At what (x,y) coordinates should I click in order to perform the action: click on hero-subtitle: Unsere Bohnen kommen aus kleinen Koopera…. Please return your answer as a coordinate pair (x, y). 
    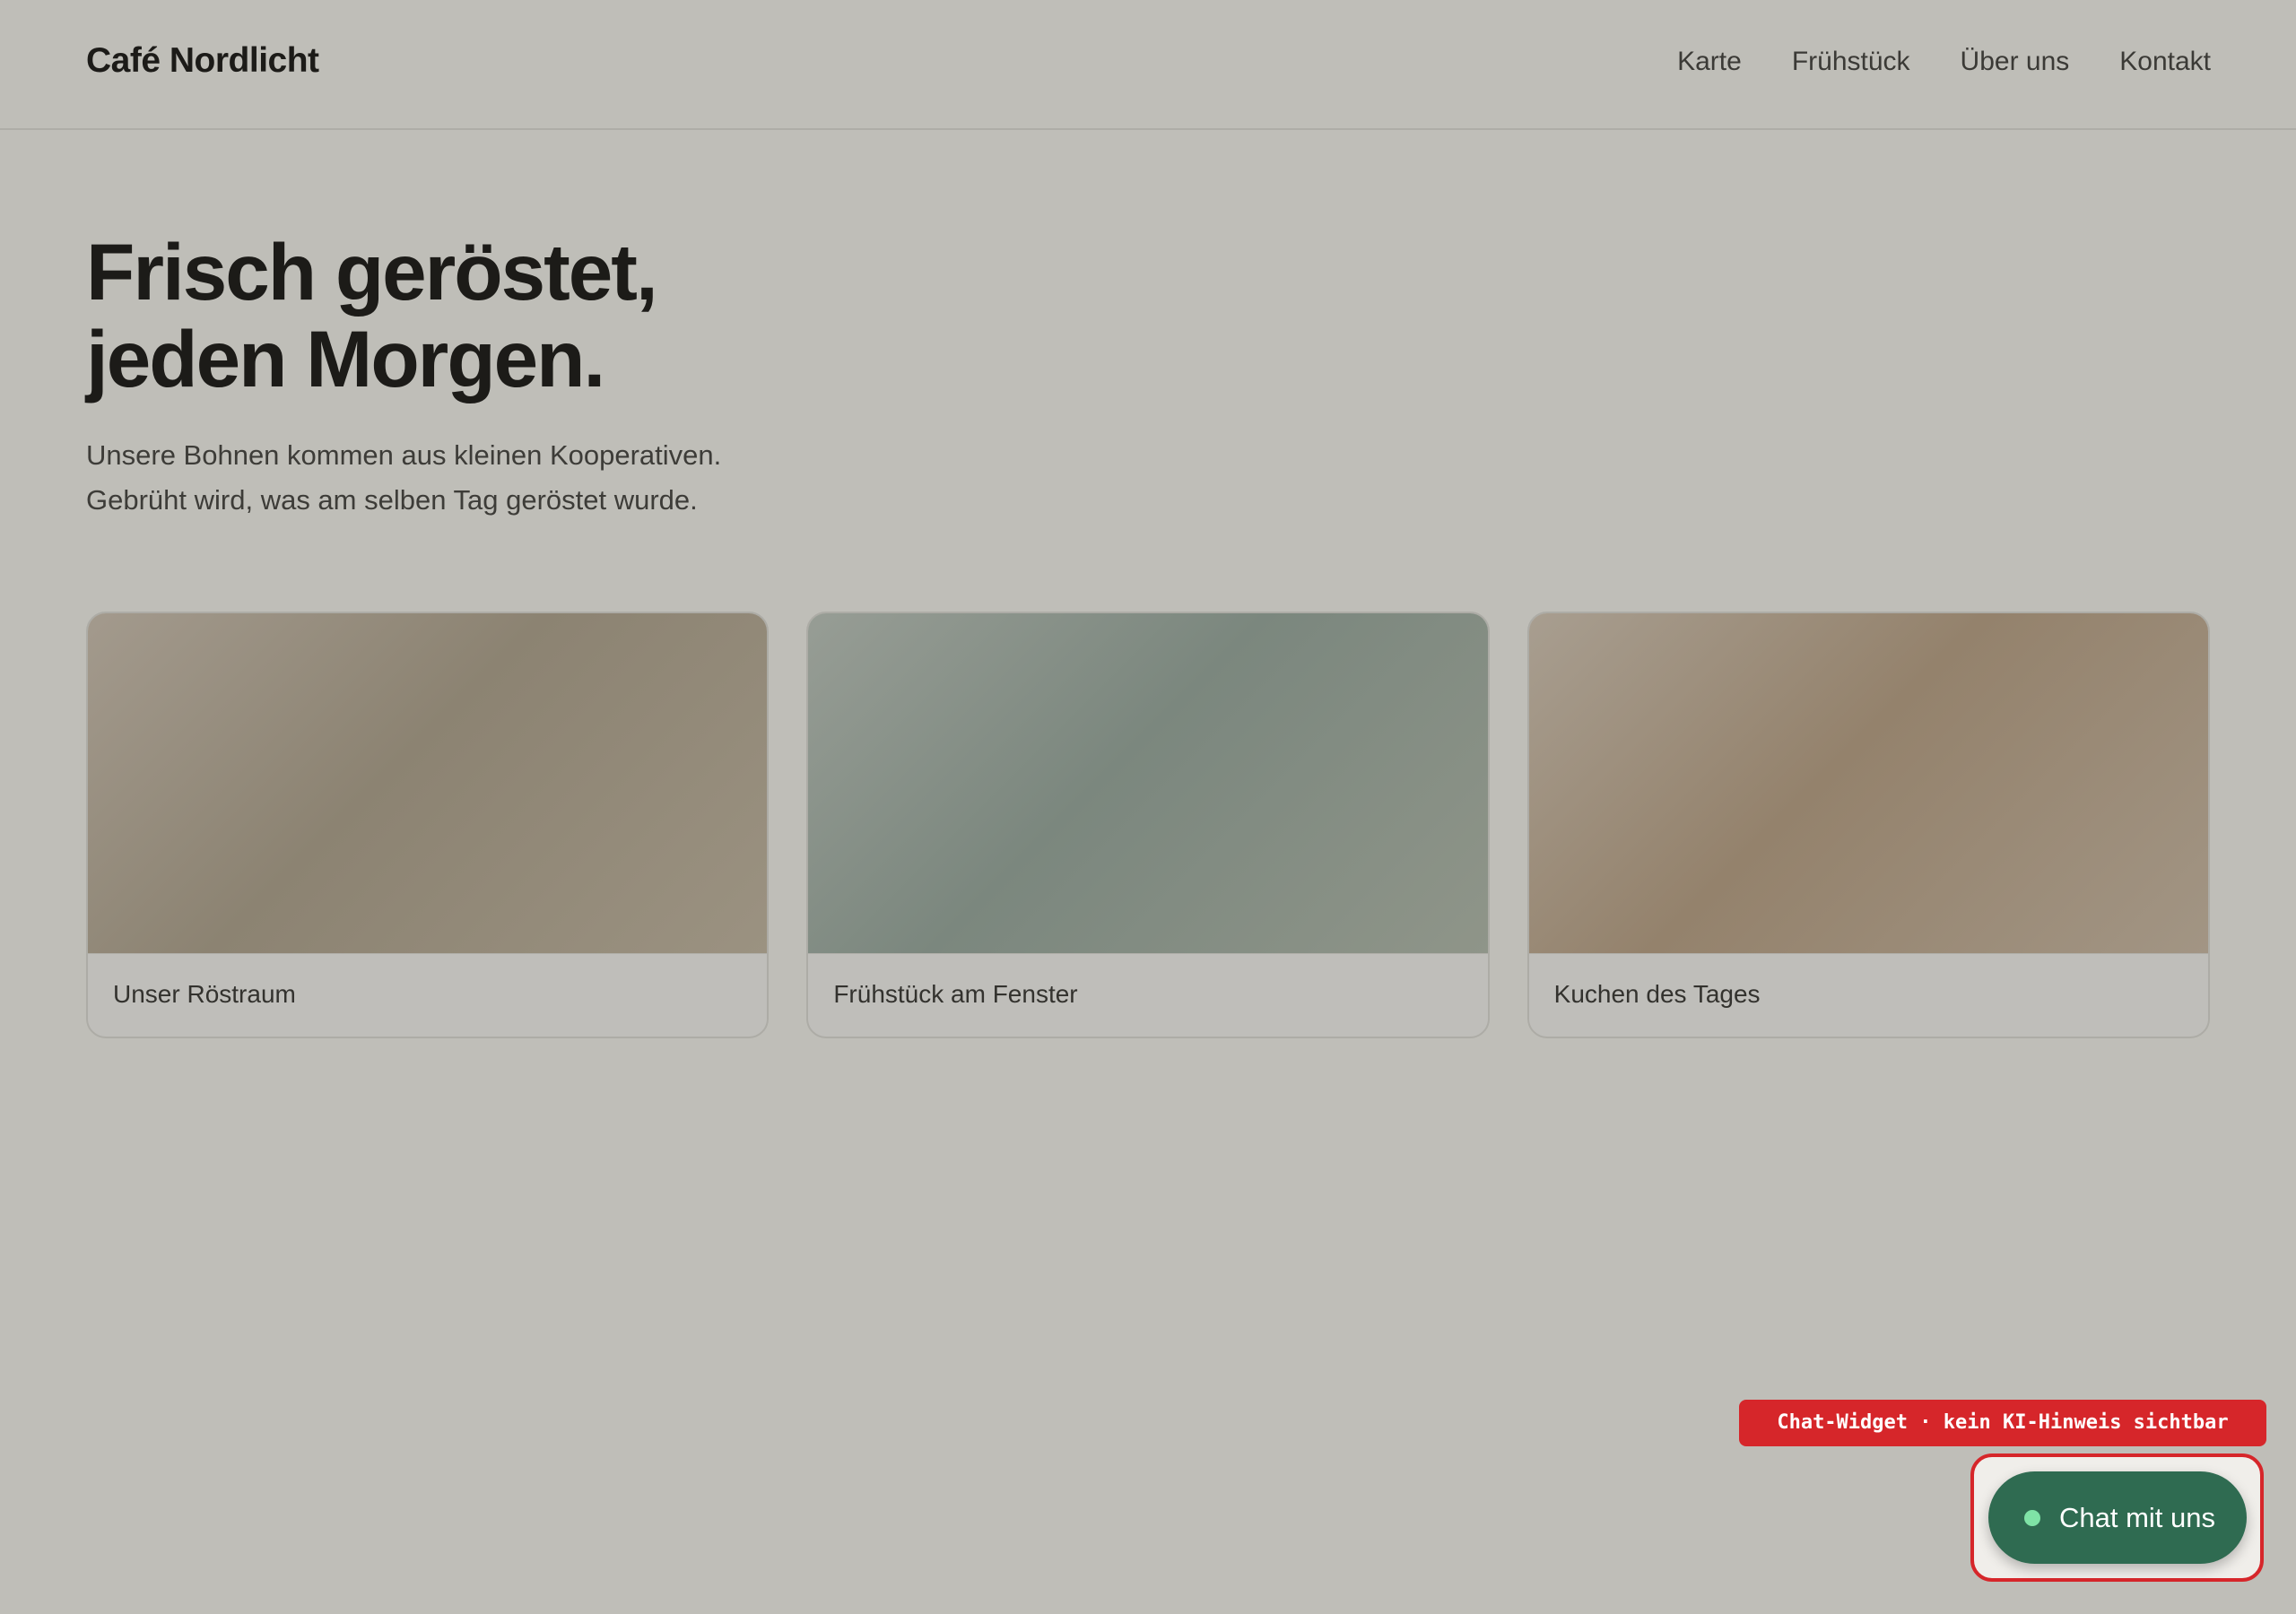
    Looking at the image, I should click on (534, 478).